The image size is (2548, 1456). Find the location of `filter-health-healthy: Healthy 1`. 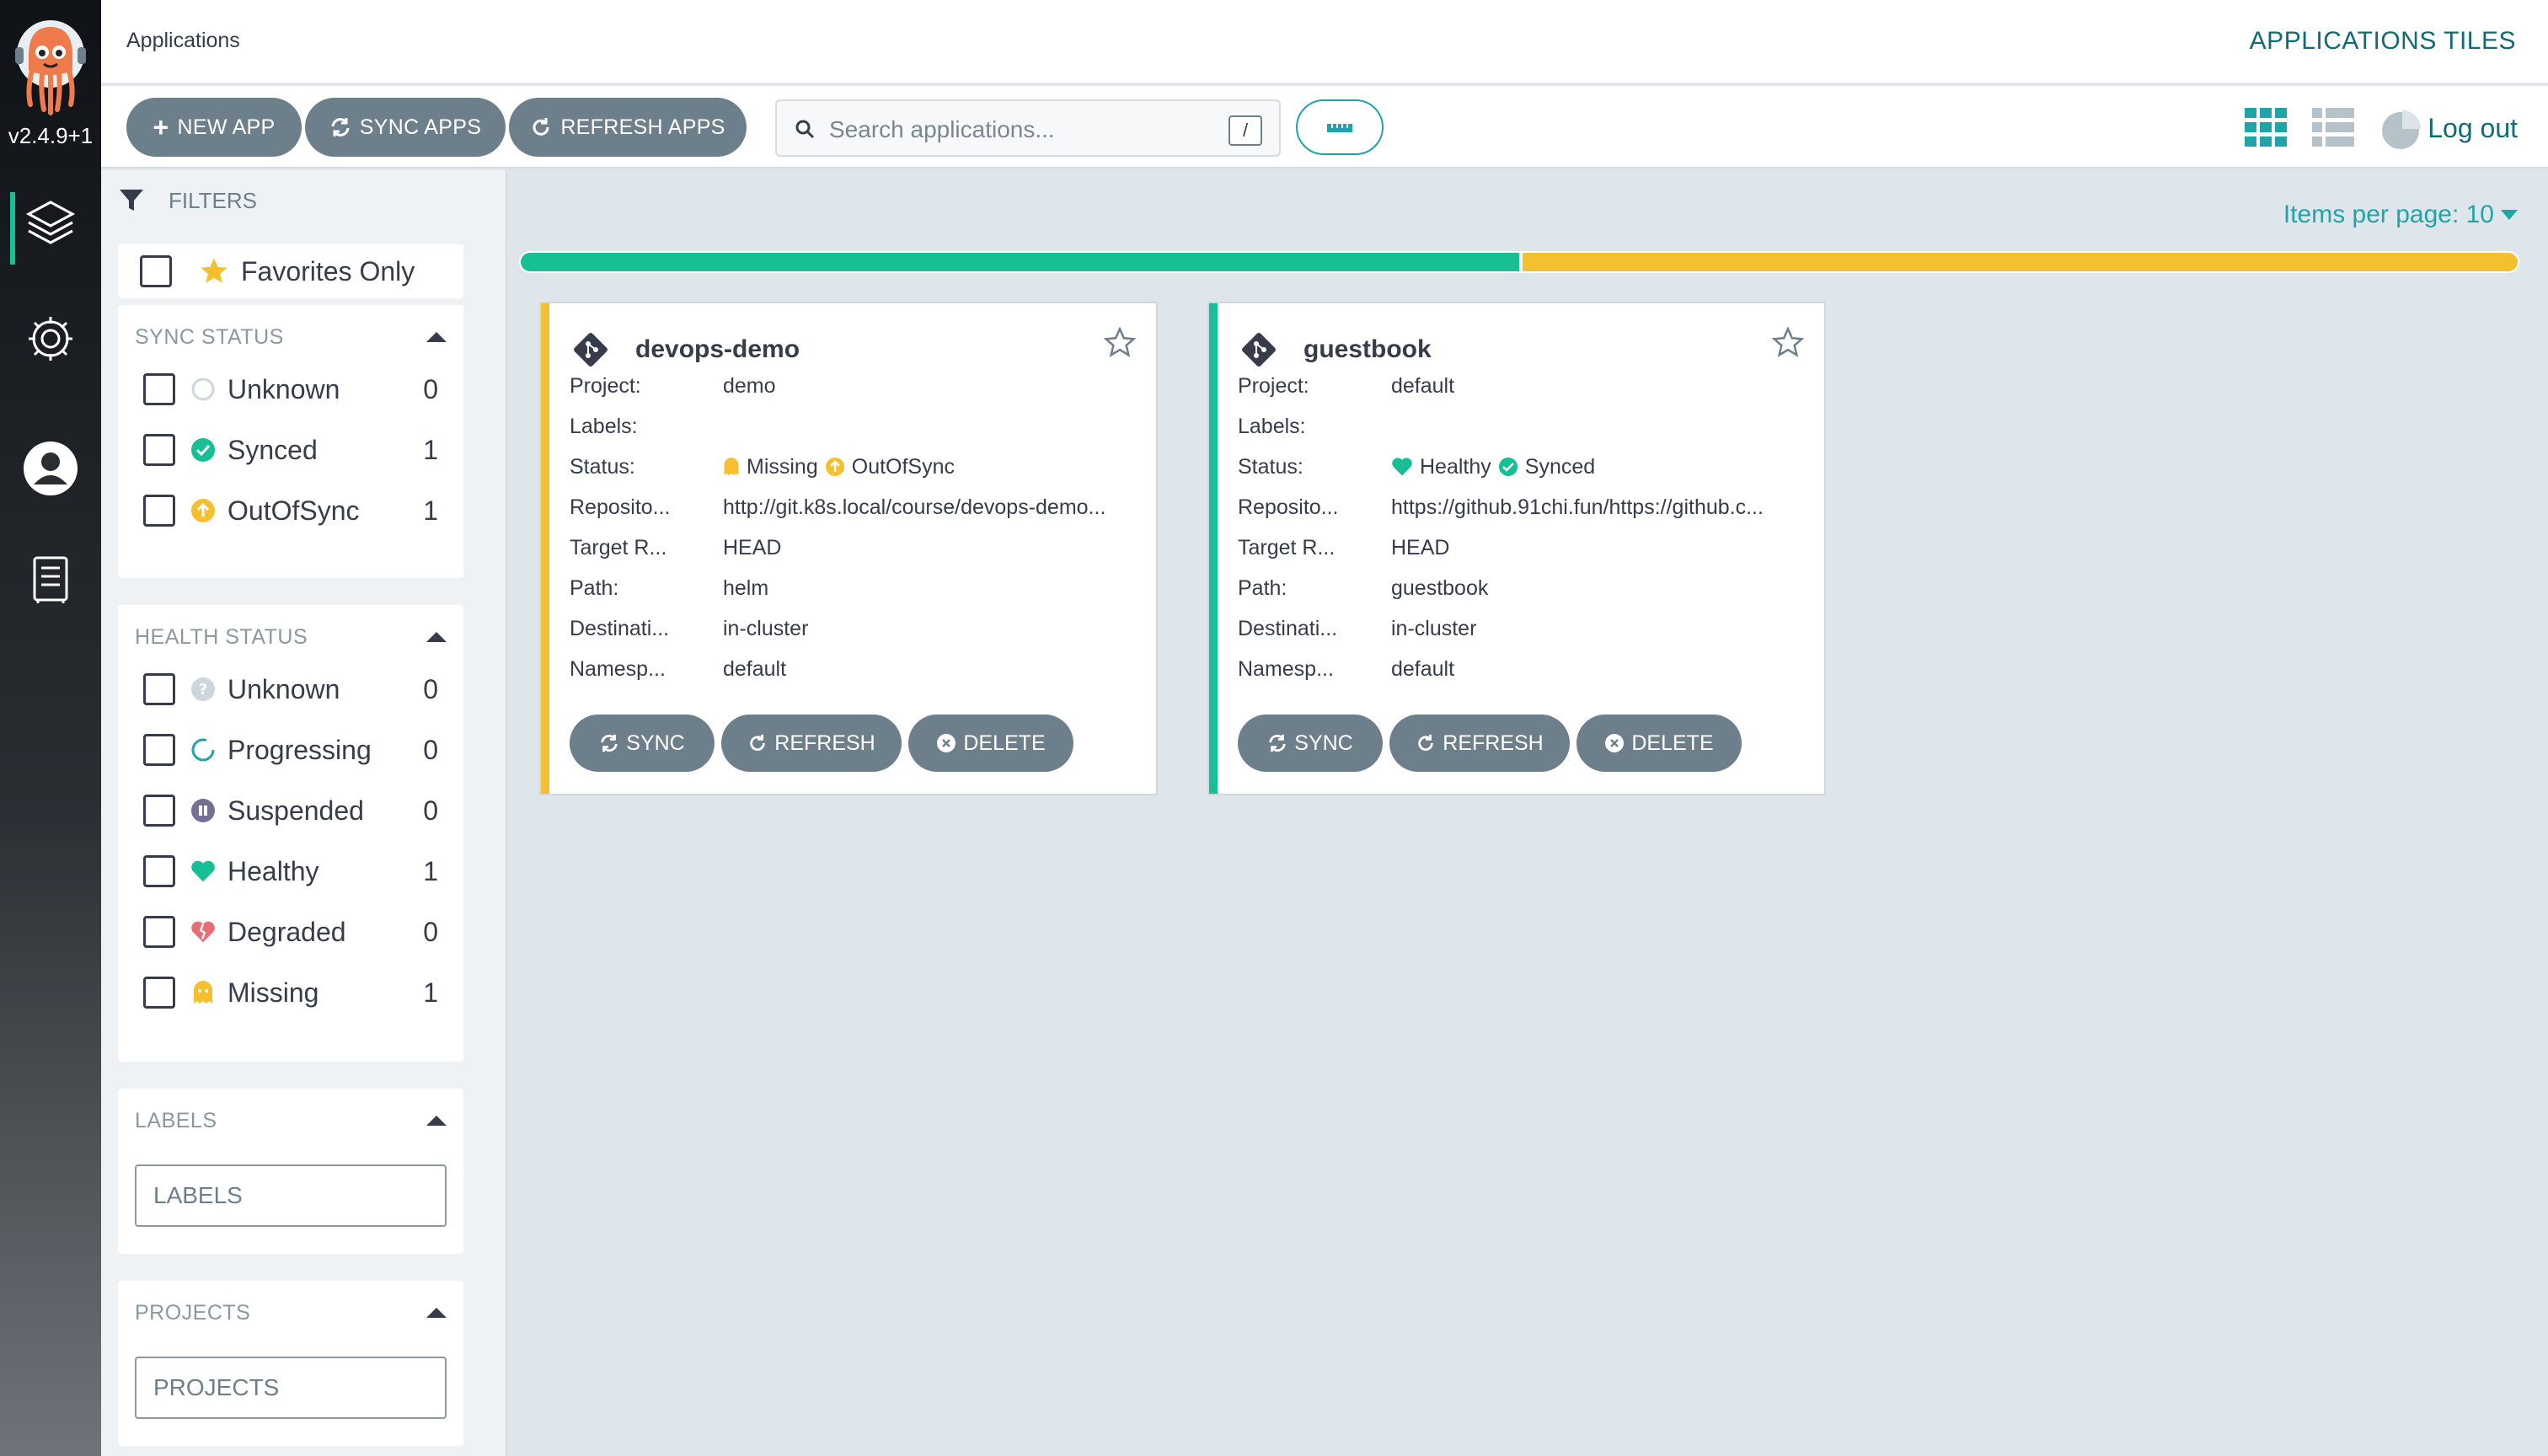

filter-health-healthy: Healthy 1 is located at coordinates (290, 871).